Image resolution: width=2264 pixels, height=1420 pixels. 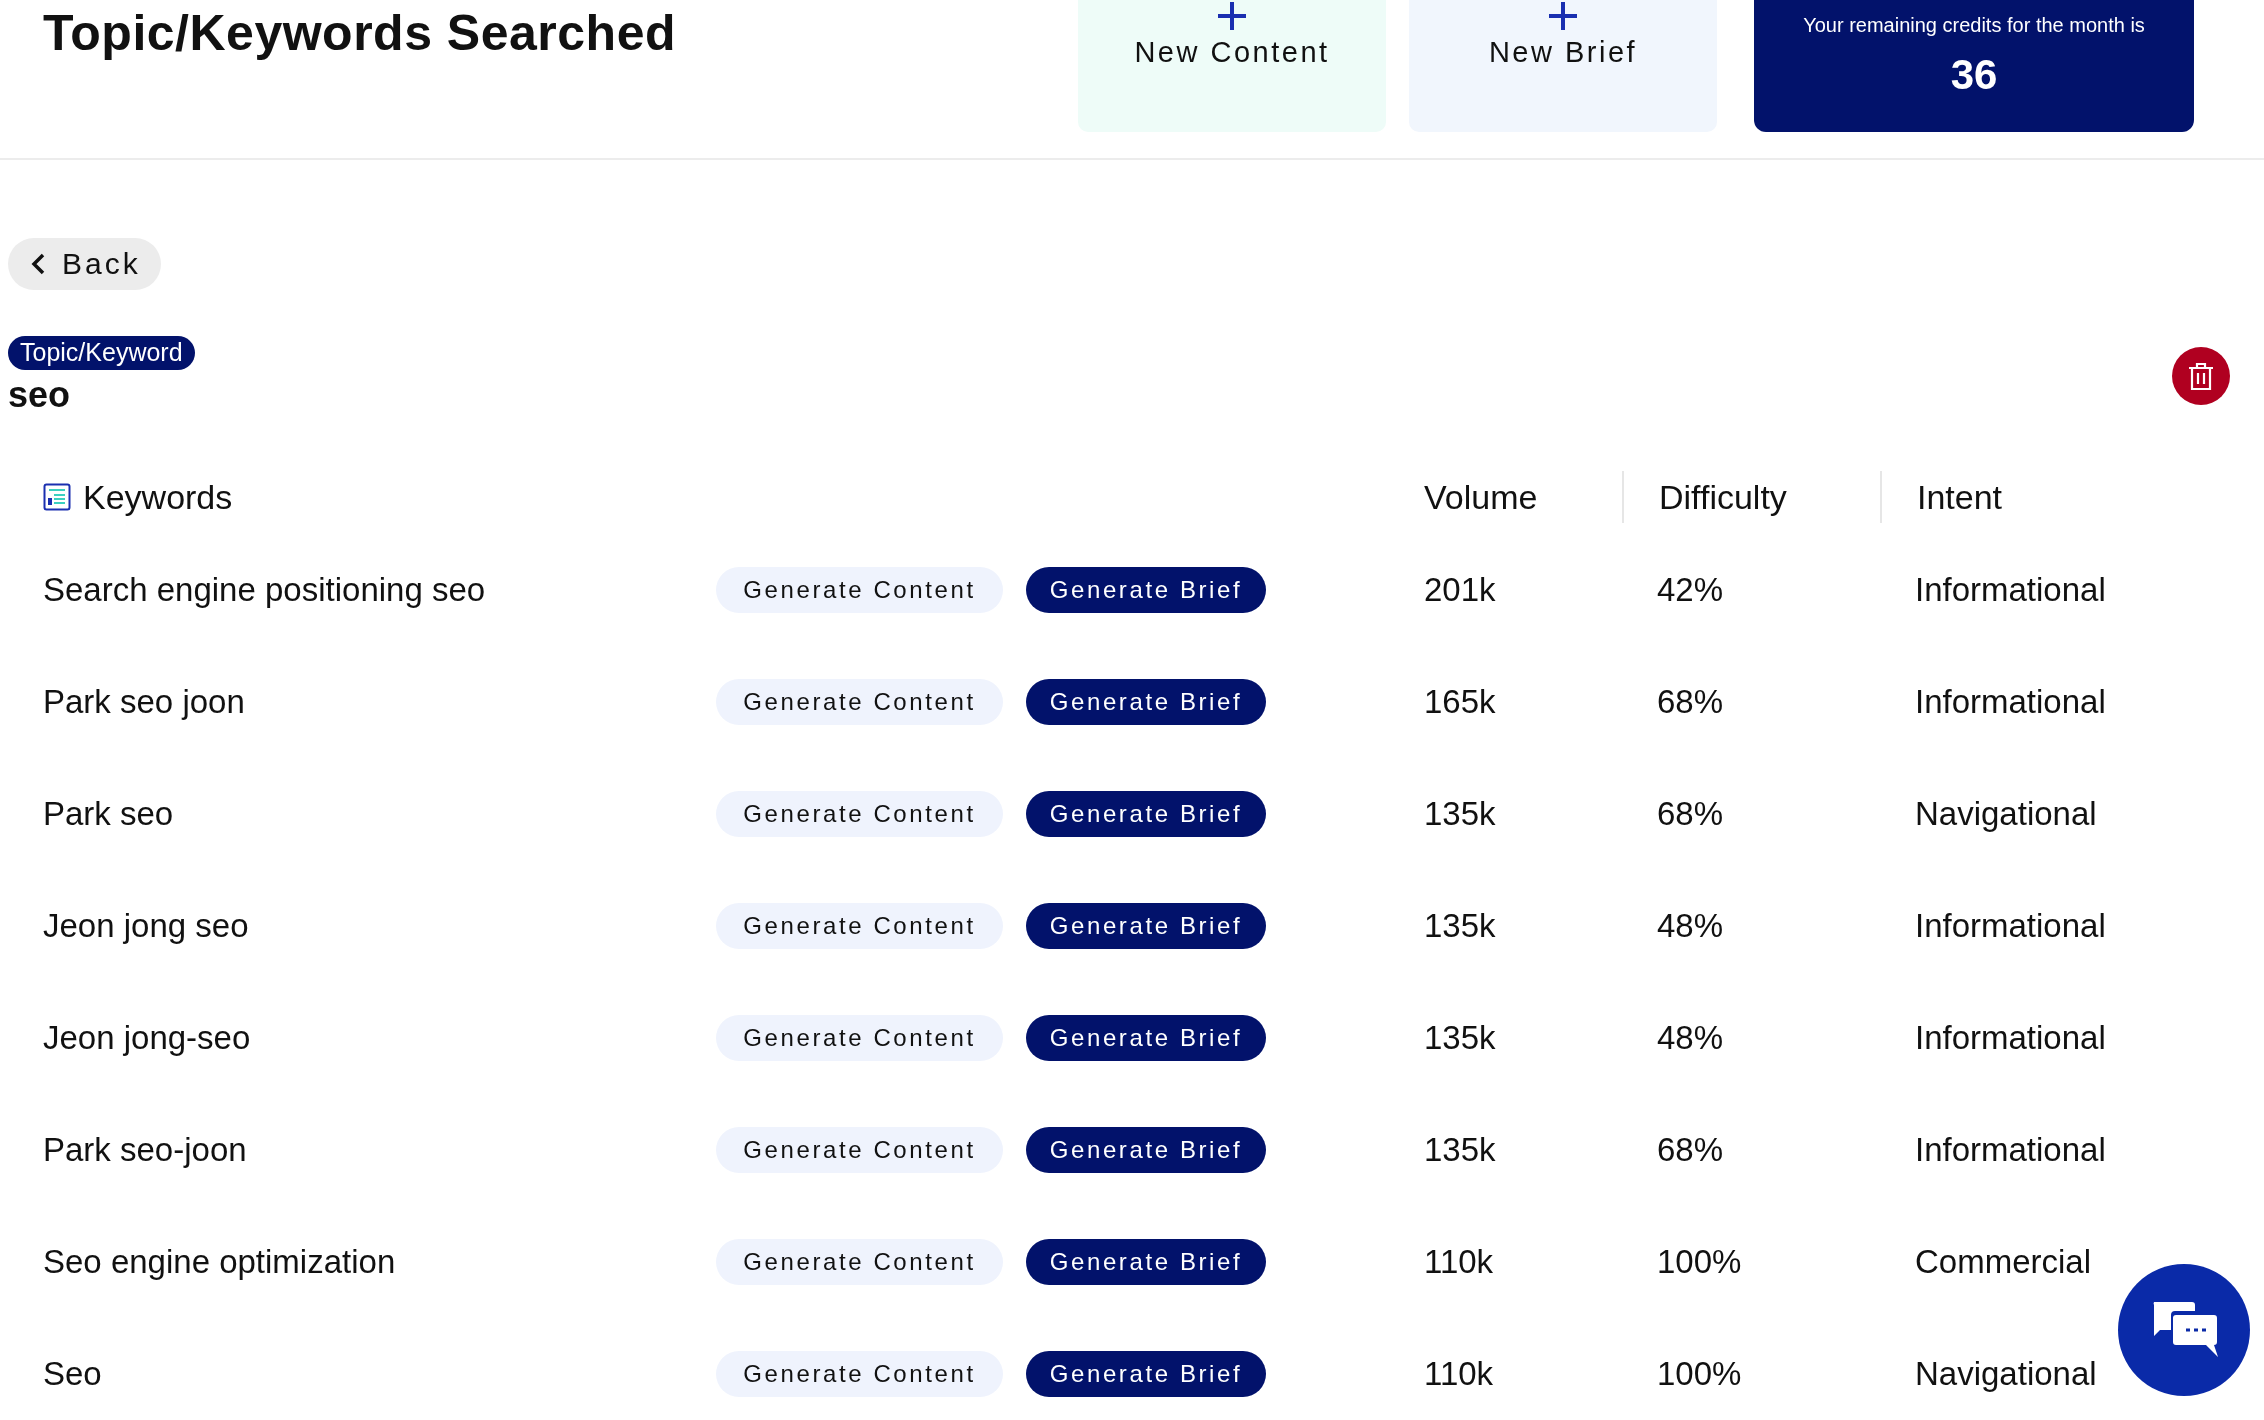 What do you see at coordinates (158, 497) in the screenshot?
I see `column-header: Keywords` at bounding box center [158, 497].